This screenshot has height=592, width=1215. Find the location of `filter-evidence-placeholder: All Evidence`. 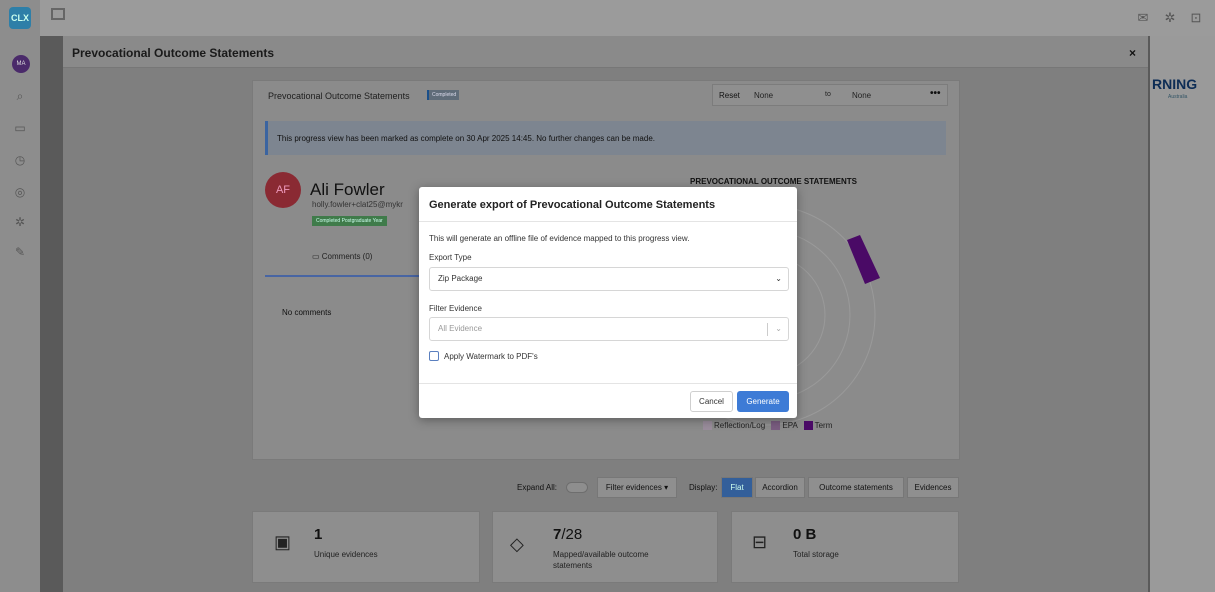

filter-evidence-placeholder: All Evidence is located at coordinates (460, 328).